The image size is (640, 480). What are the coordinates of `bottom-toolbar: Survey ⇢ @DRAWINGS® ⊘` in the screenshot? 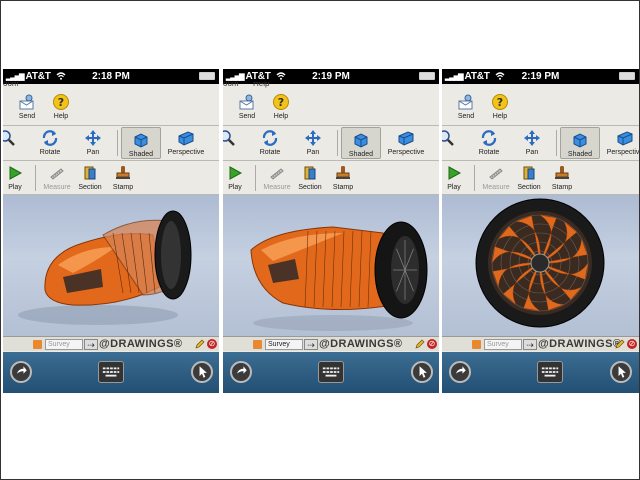 It's located at (111, 343).